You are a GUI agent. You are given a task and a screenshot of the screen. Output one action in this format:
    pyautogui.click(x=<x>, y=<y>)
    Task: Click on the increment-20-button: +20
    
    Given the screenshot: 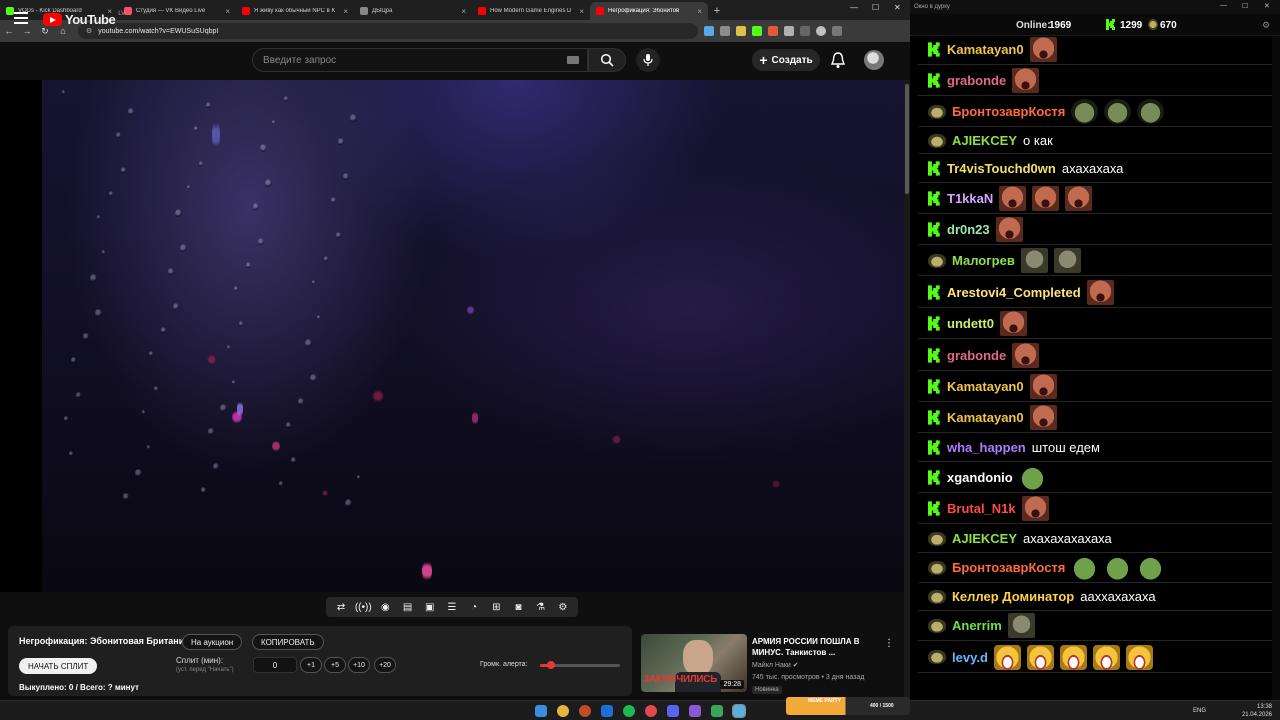 What is the action you would take?
    pyautogui.click(x=385, y=665)
    